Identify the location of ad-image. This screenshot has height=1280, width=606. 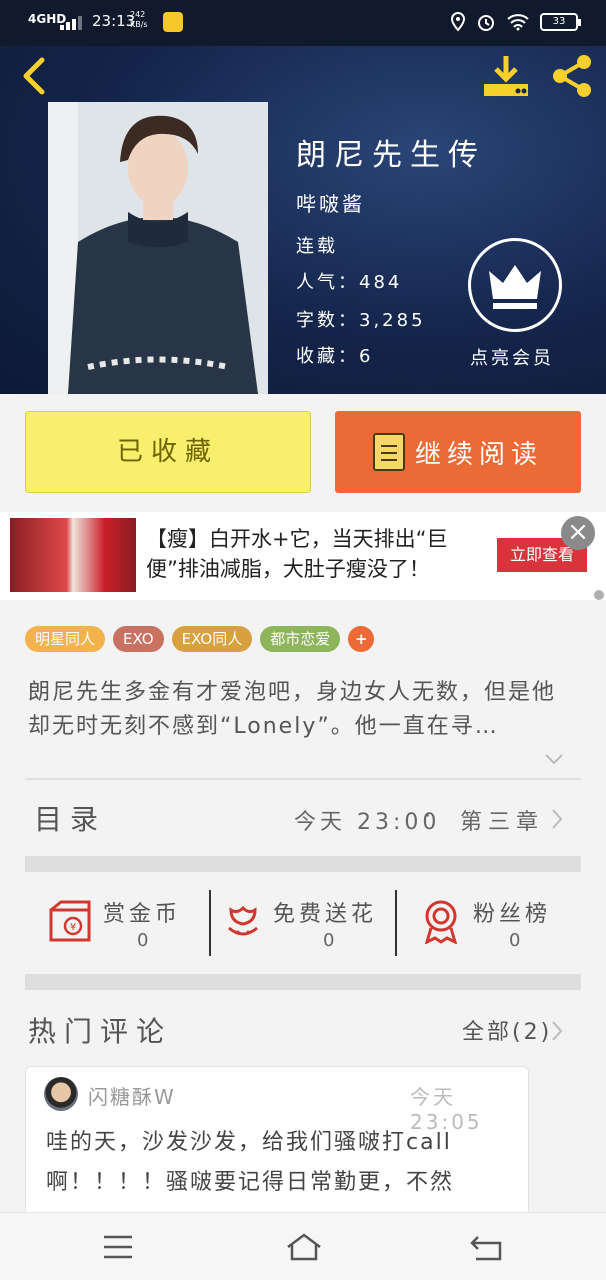
(73, 555).